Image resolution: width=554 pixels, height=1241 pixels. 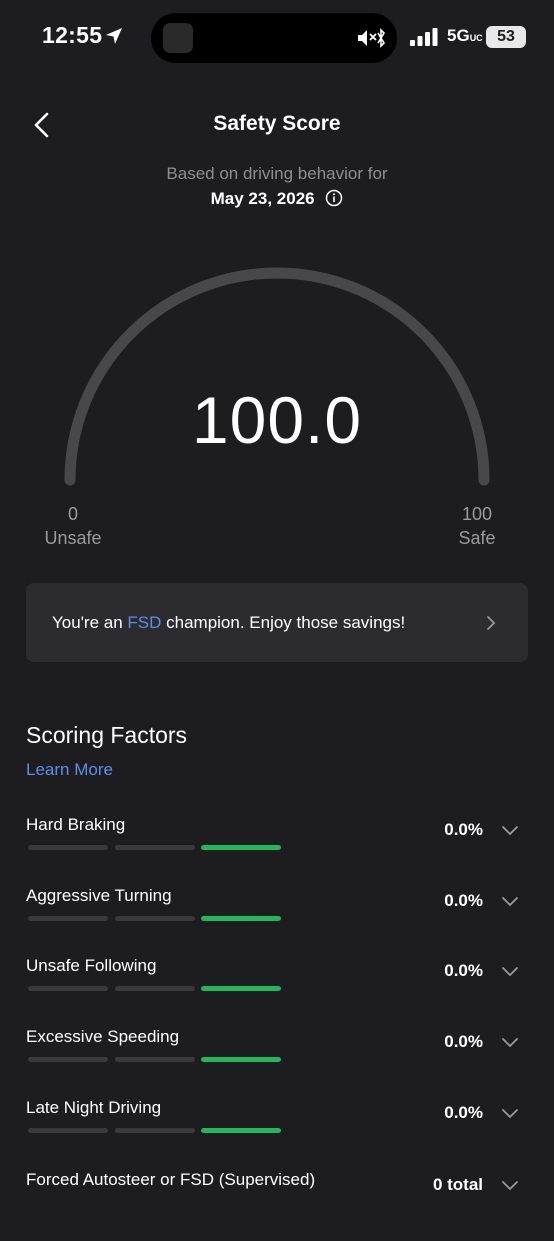 I want to click on factor-name: Late Night Driving, so click(x=94, y=1107).